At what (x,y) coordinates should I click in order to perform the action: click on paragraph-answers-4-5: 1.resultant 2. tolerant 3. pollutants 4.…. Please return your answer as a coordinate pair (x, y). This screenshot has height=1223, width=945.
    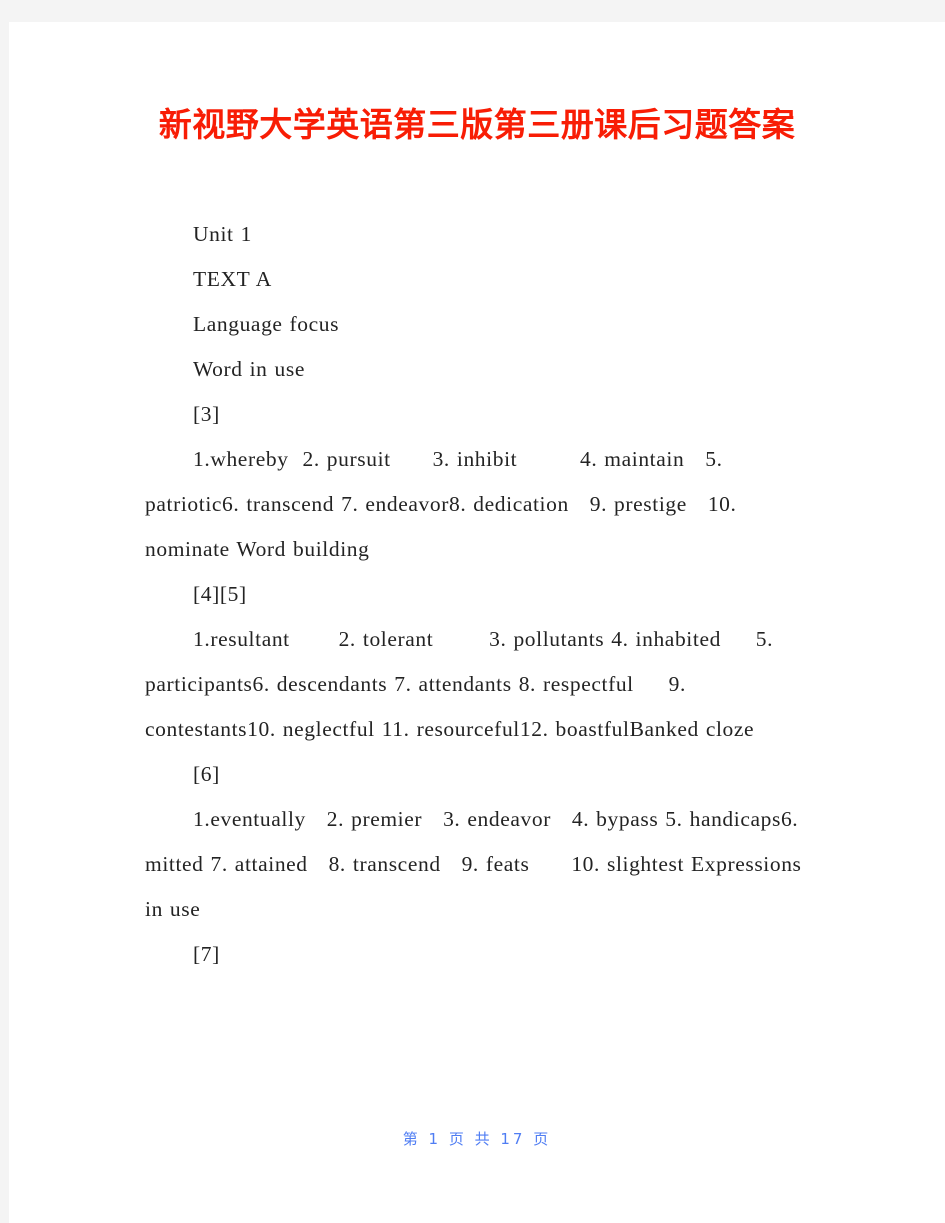
    Looking at the image, I should click on (463, 684).